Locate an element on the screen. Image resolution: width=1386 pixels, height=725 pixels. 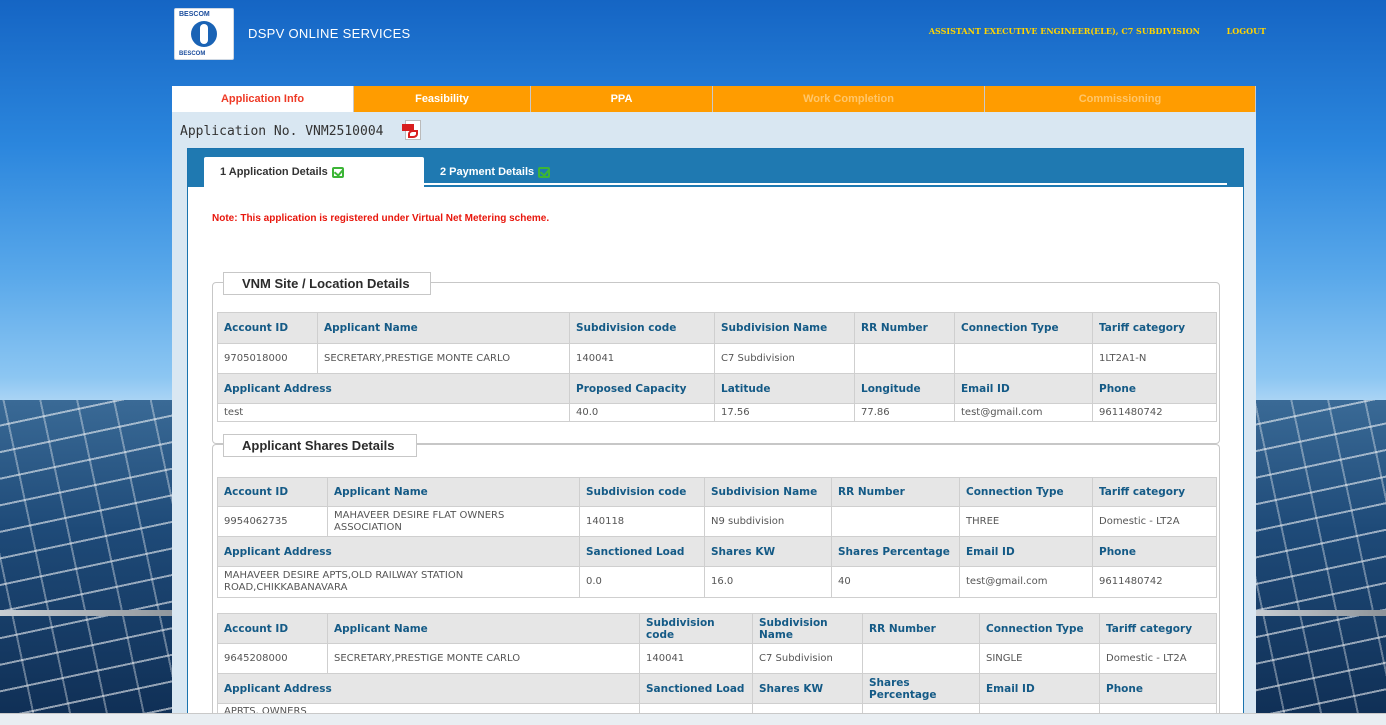
section-title: Applicant Shares Details is located at coordinates (320, 445).